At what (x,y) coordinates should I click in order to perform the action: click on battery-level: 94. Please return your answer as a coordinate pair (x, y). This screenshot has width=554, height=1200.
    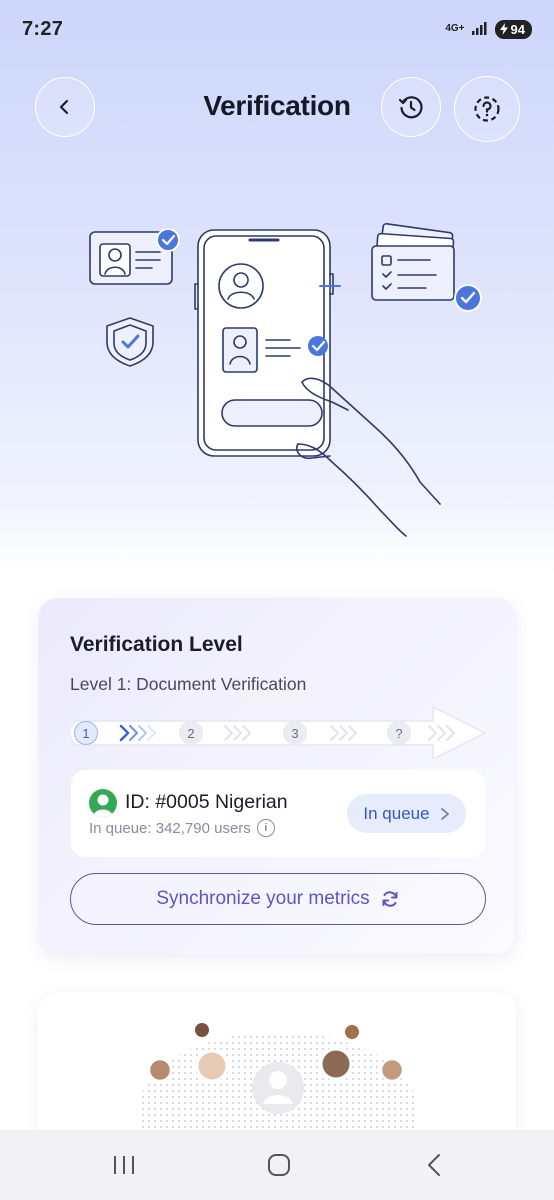
    Looking at the image, I should click on (517, 29).